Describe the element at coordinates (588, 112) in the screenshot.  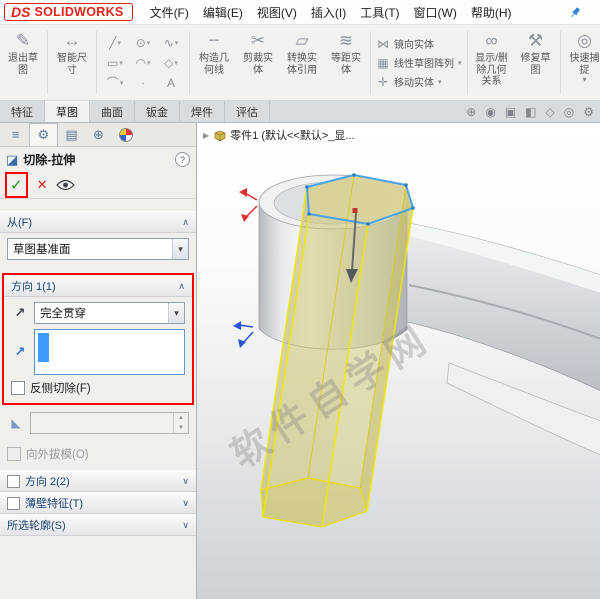
I see `view-settings-icon: ⚙` at that location.